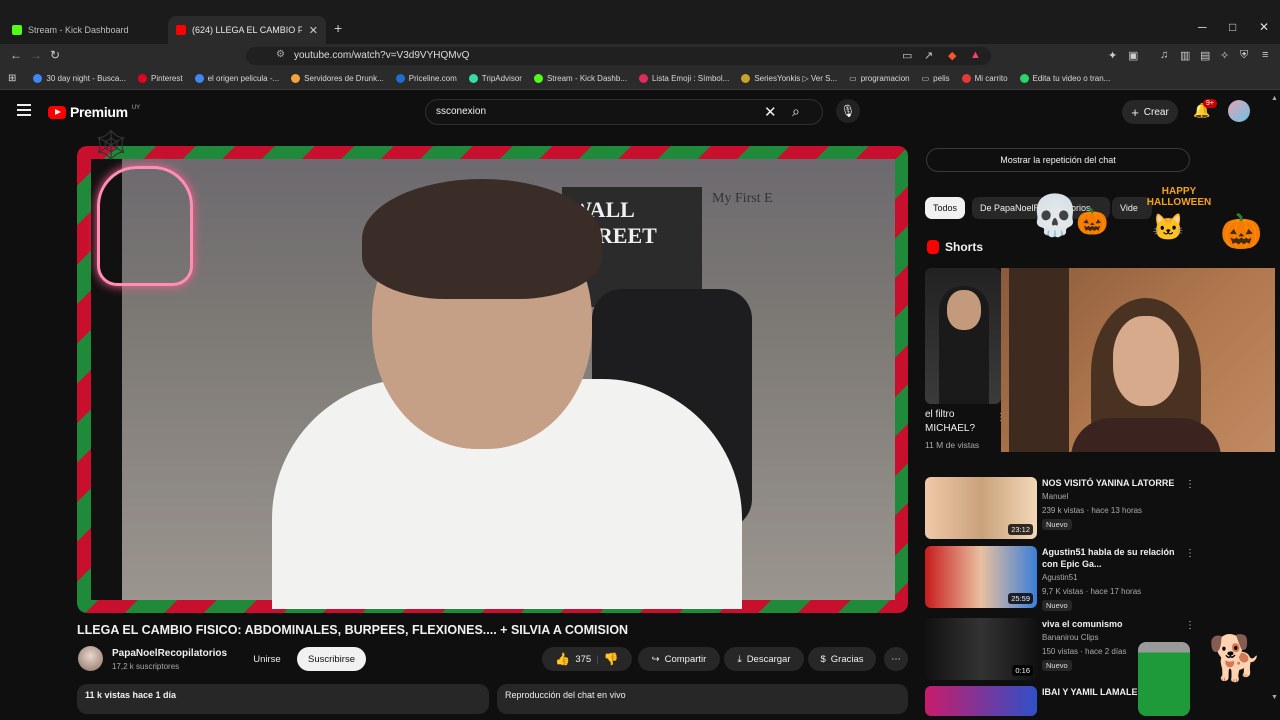 This screenshot has height=720, width=1280. What do you see at coordinates (796, 111) in the screenshot?
I see `search-icon: ⌕` at bounding box center [796, 111].